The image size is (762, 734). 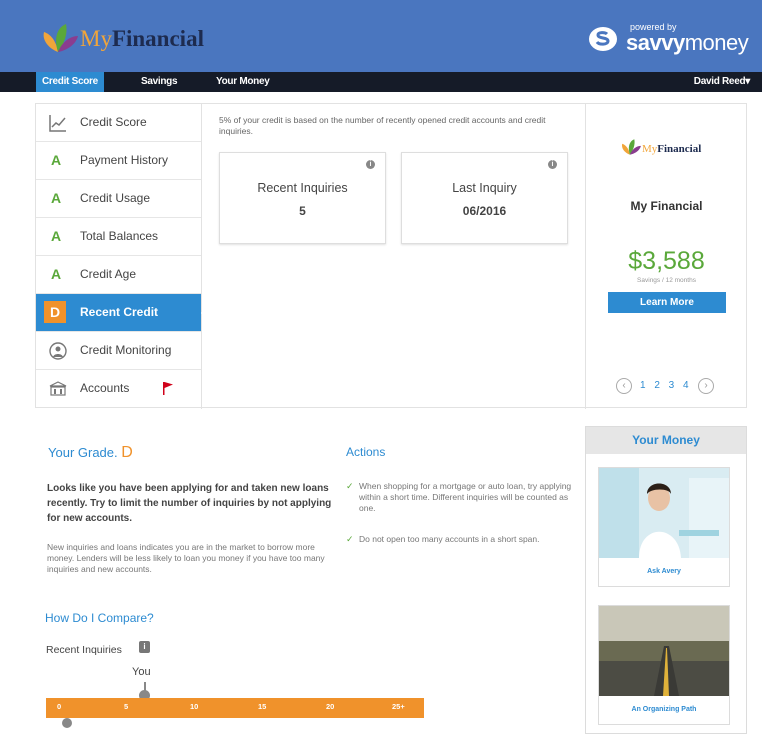 I want to click on nav-savings: Savings, so click(x=159, y=82).